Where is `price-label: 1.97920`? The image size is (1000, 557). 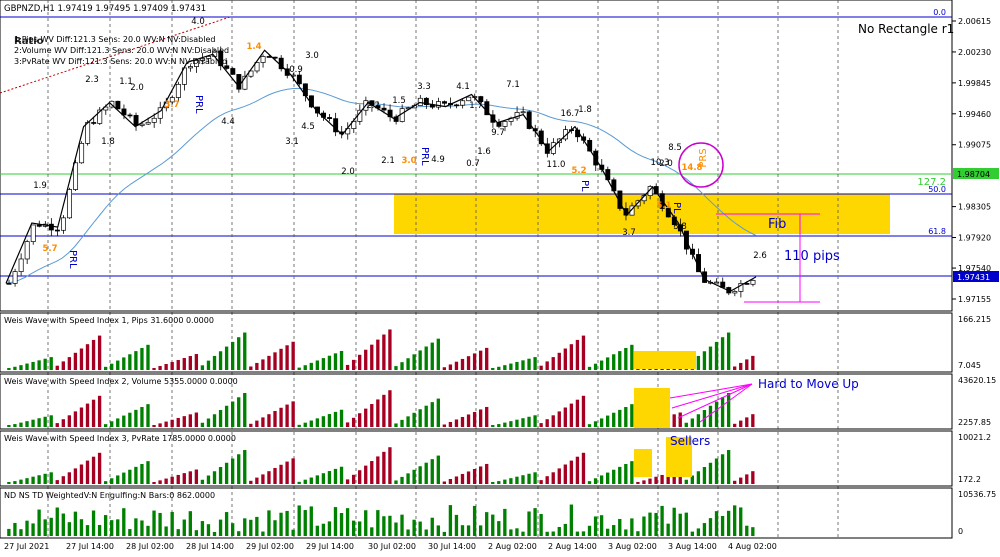
price-label: 1.97920 is located at coordinates (974, 238).